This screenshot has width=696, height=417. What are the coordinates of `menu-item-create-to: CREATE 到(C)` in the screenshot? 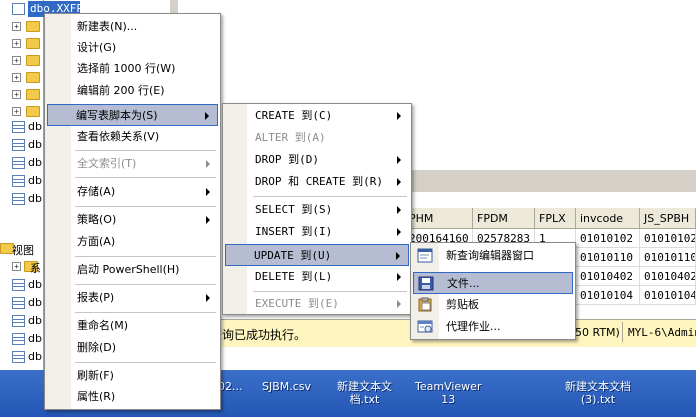 It's located at (317, 116).